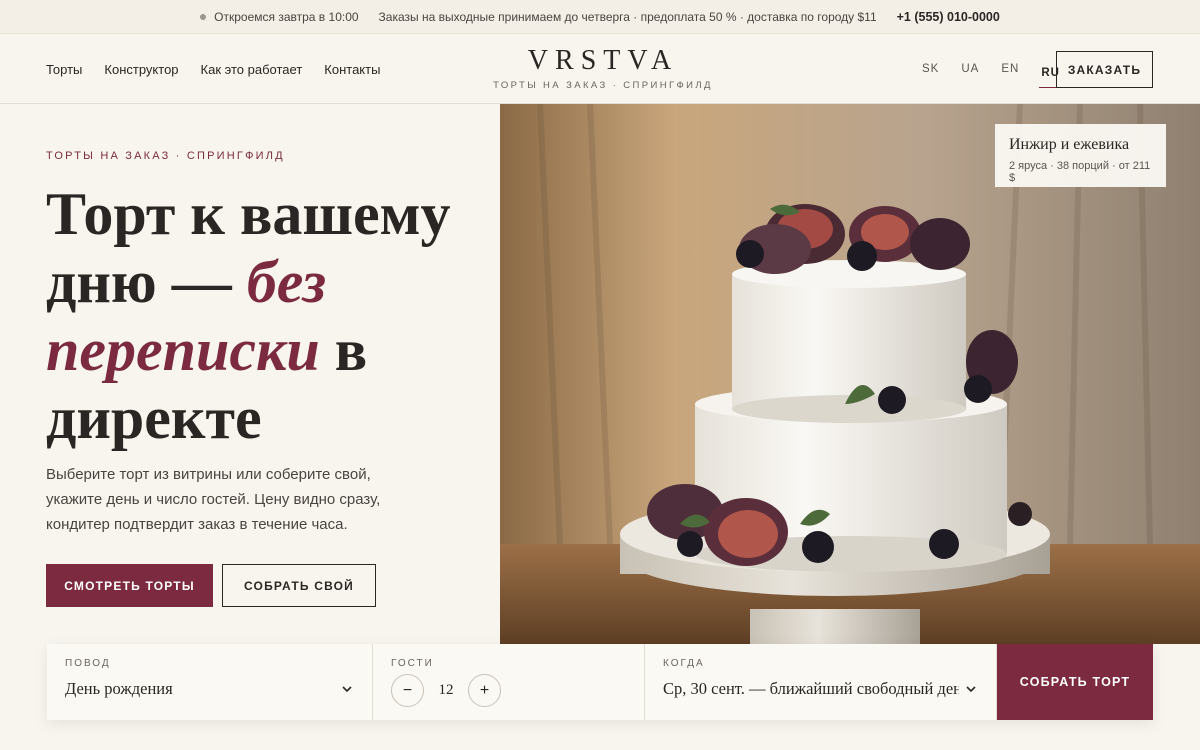 The height and width of the screenshot is (750, 1200). Describe the element at coordinates (603, 60) in the screenshot. I see `logo-name: VRSTVA` at that location.